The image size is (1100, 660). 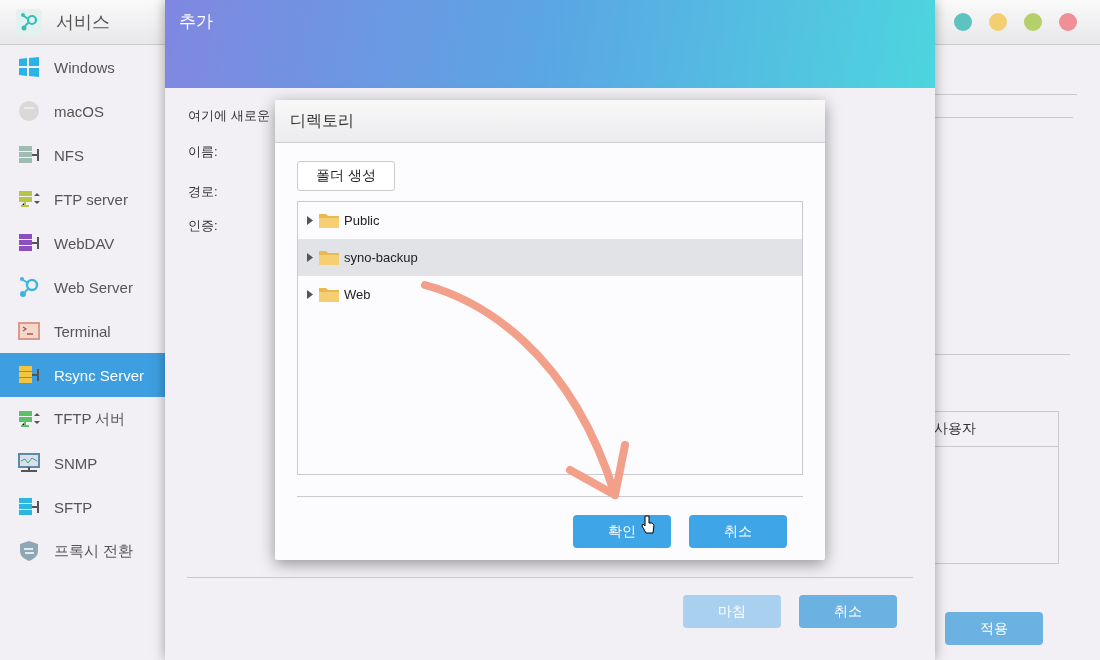 I want to click on field-label: 이름:, so click(x=203, y=152).